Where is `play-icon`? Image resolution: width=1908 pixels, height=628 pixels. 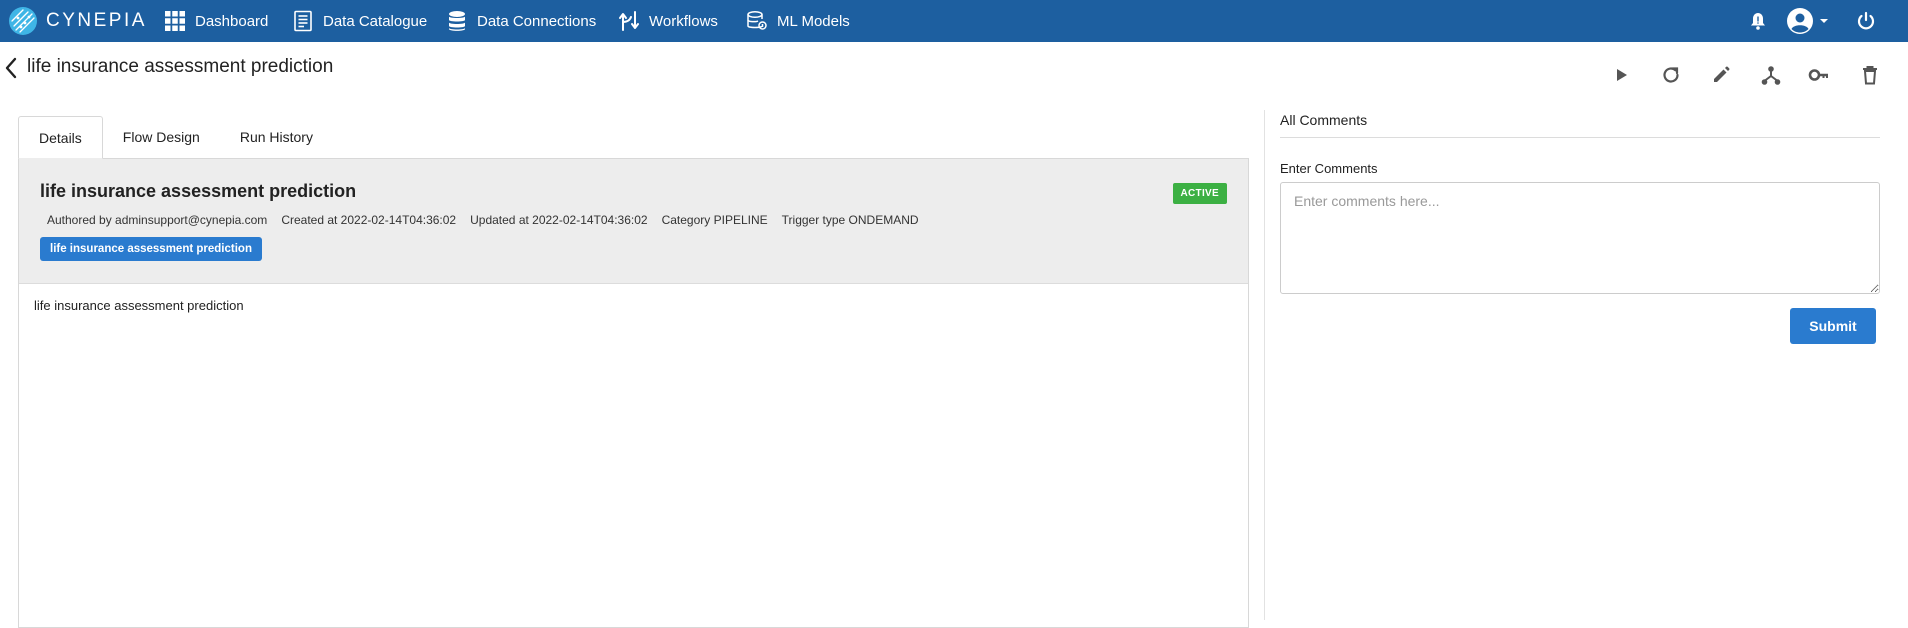 play-icon is located at coordinates (1621, 75).